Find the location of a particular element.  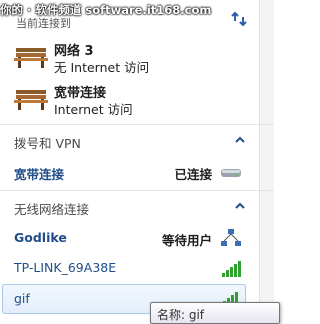

group-label: 拨号和 VPN is located at coordinates (47, 143).